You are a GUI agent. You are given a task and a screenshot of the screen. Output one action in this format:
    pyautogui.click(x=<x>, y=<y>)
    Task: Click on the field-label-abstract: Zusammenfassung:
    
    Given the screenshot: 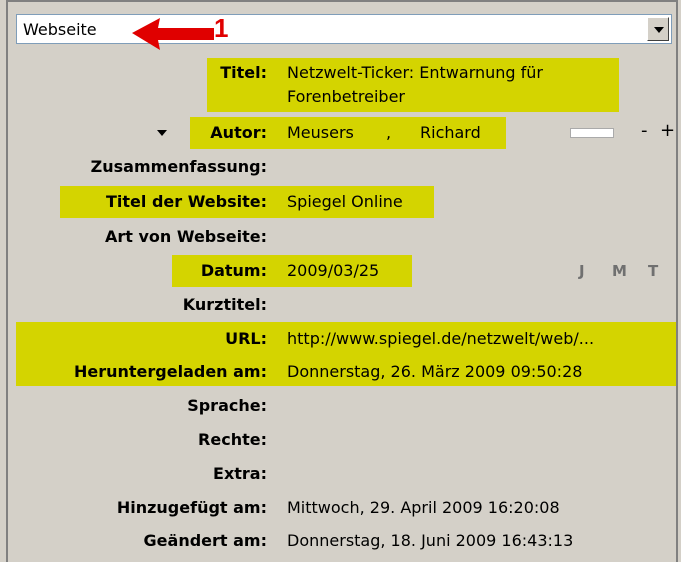 What is the action you would take?
    pyautogui.click(x=178, y=166)
    